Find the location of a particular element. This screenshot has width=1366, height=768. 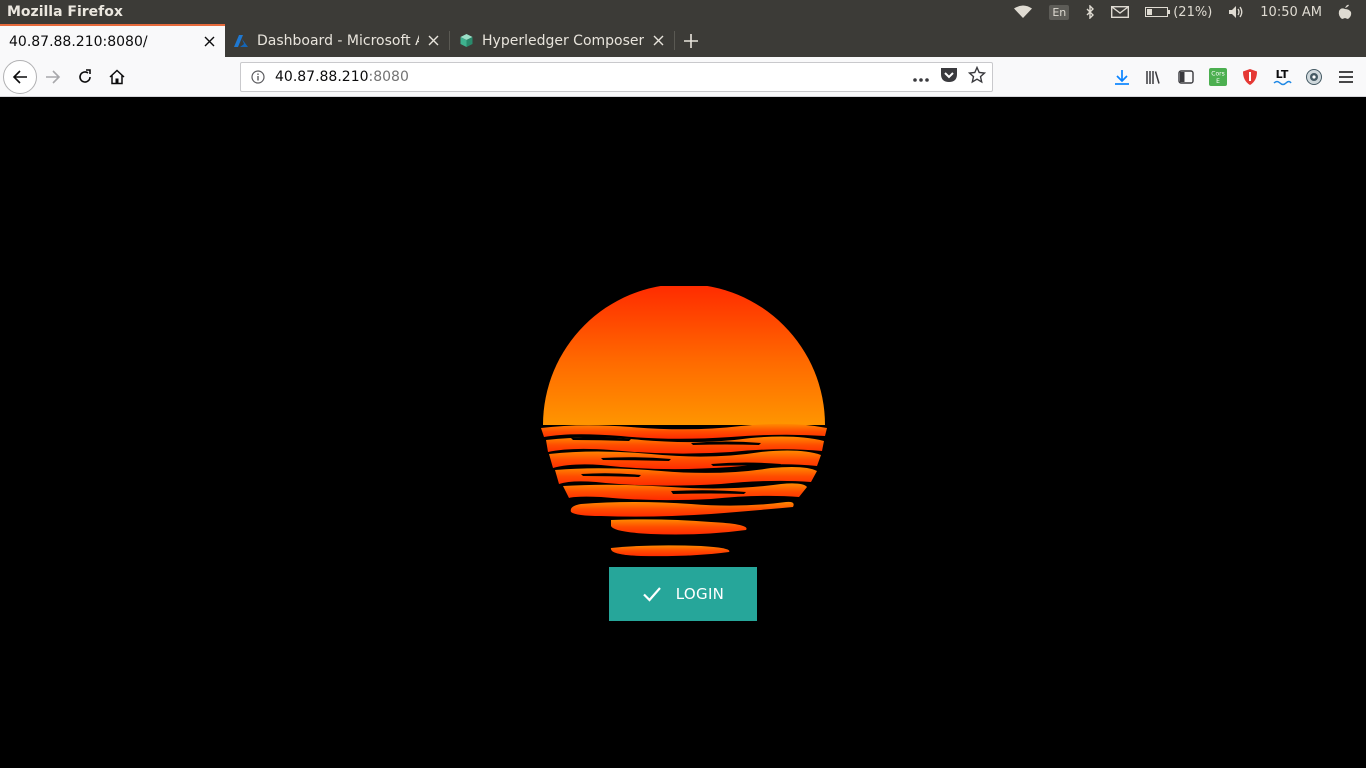

home-button is located at coordinates (117, 77).